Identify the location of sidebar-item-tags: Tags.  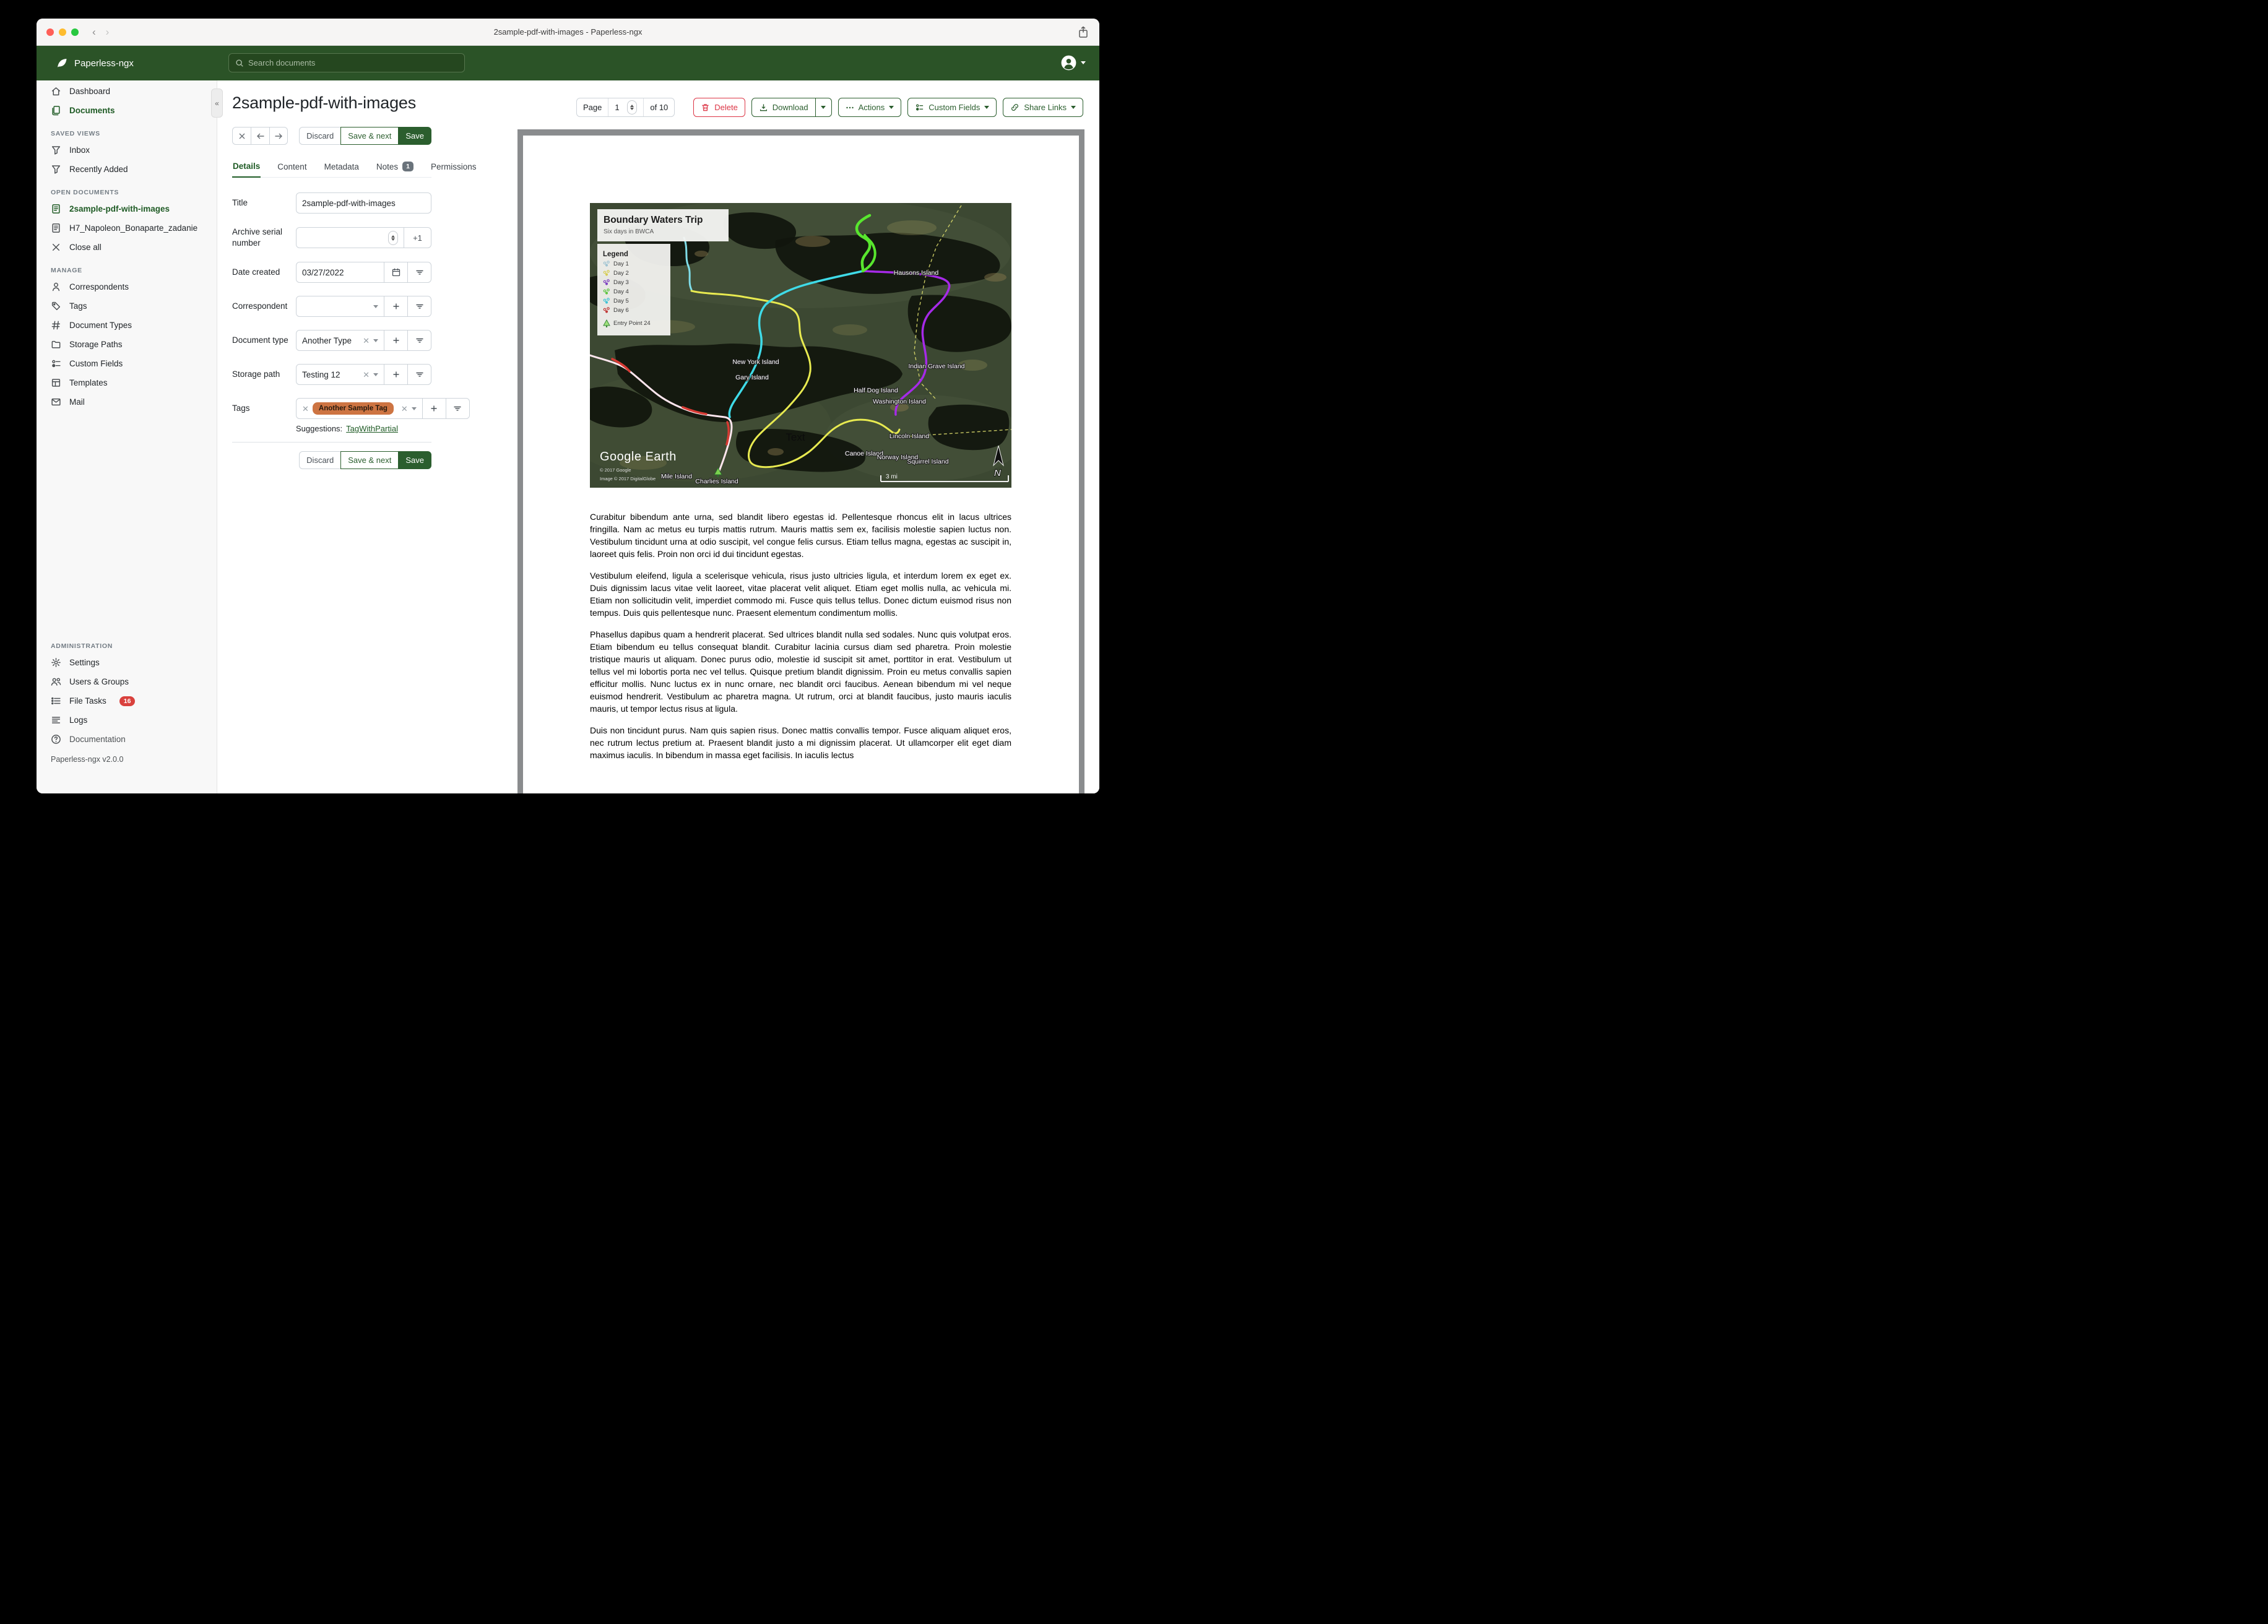
(127, 306).